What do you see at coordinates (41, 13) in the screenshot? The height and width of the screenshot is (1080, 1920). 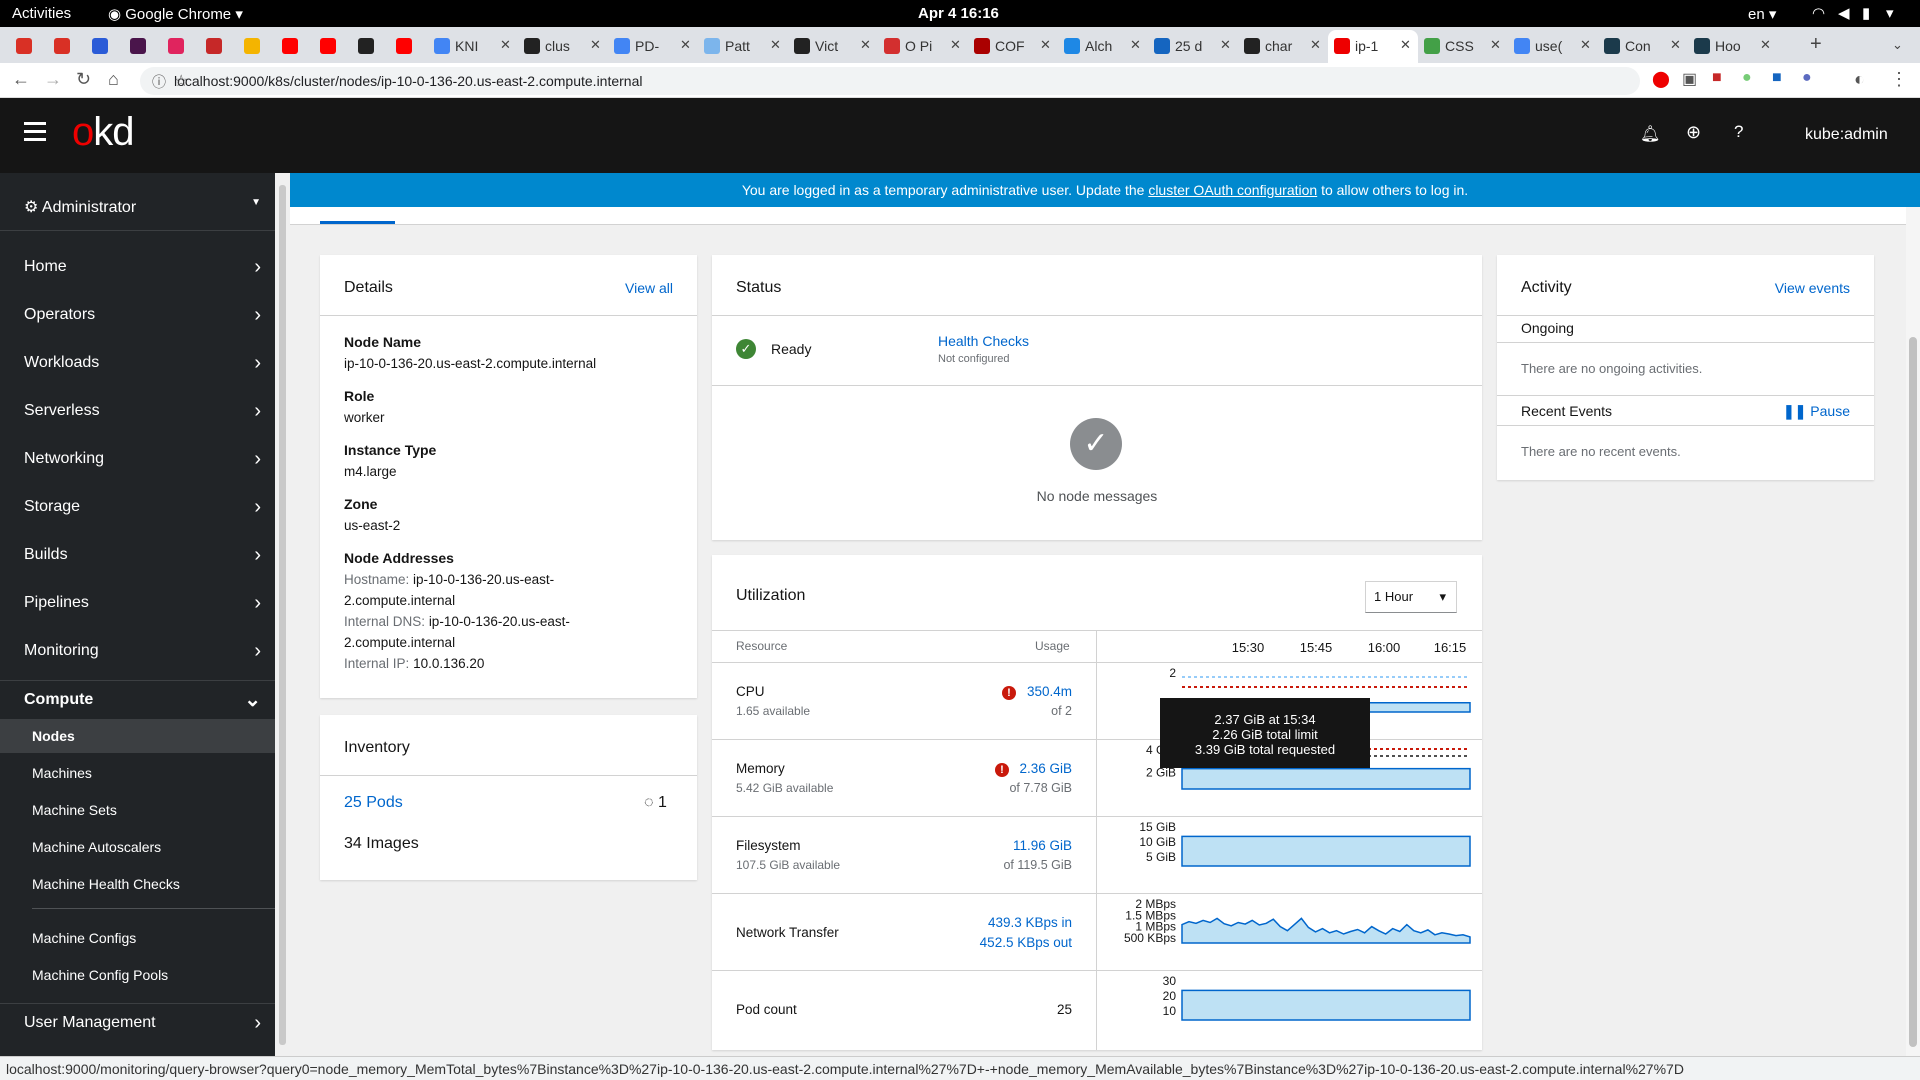 I see `activities-button: Activities` at bounding box center [41, 13].